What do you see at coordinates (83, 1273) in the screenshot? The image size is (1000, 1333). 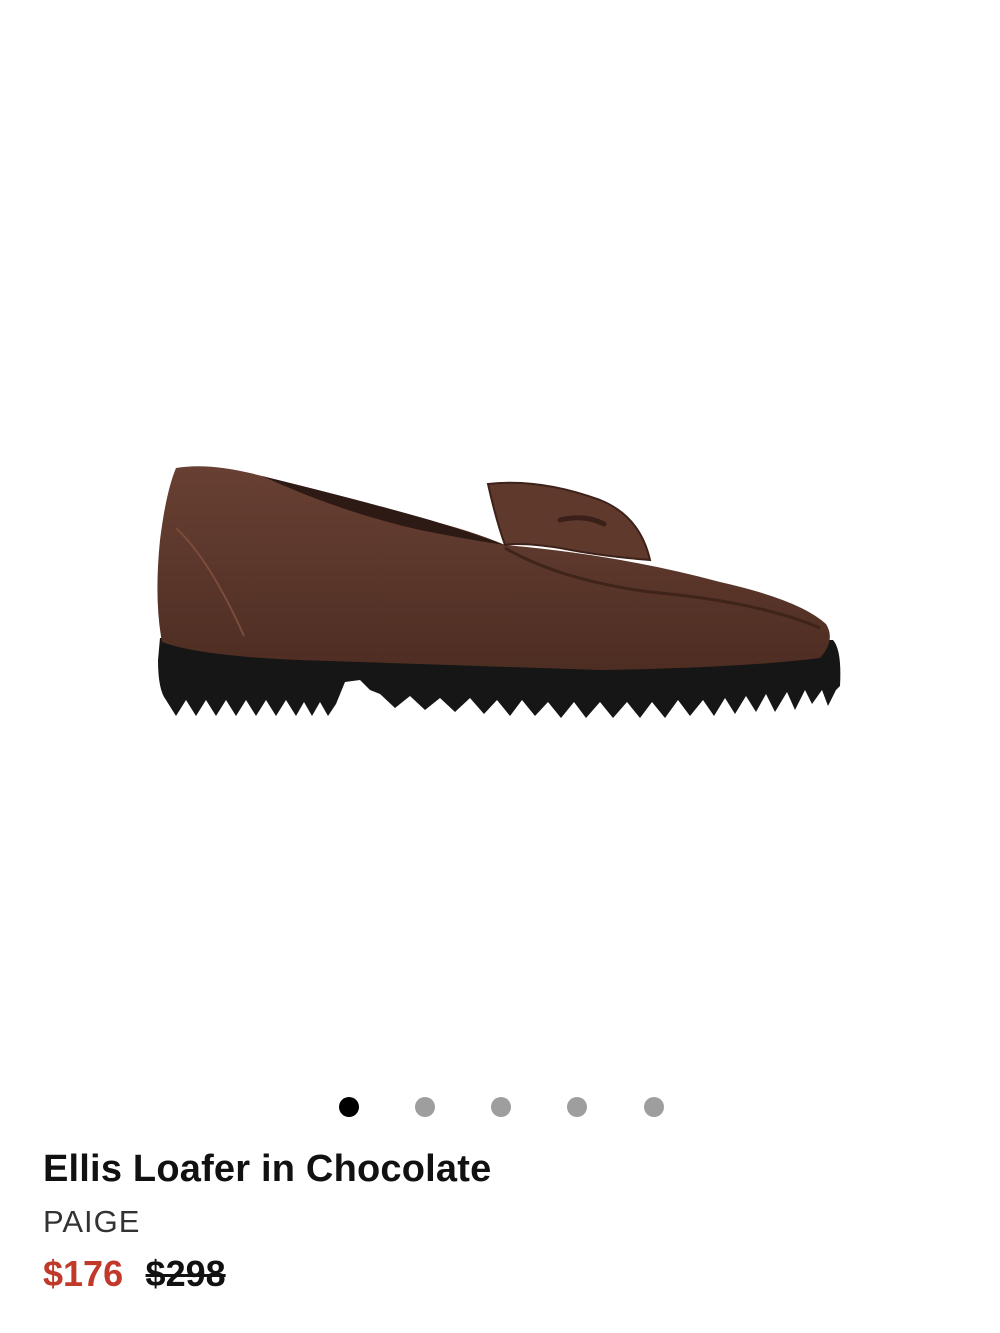 I see `sale-price: $176` at bounding box center [83, 1273].